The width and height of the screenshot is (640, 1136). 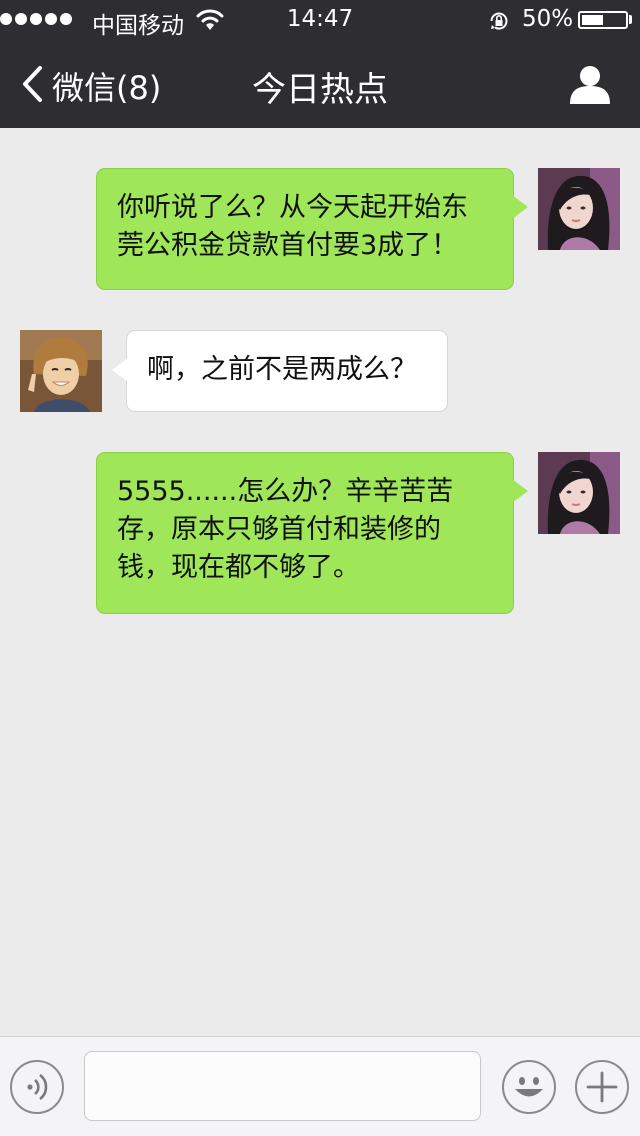 I want to click on emoji-icon, so click(x=529, y=1087).